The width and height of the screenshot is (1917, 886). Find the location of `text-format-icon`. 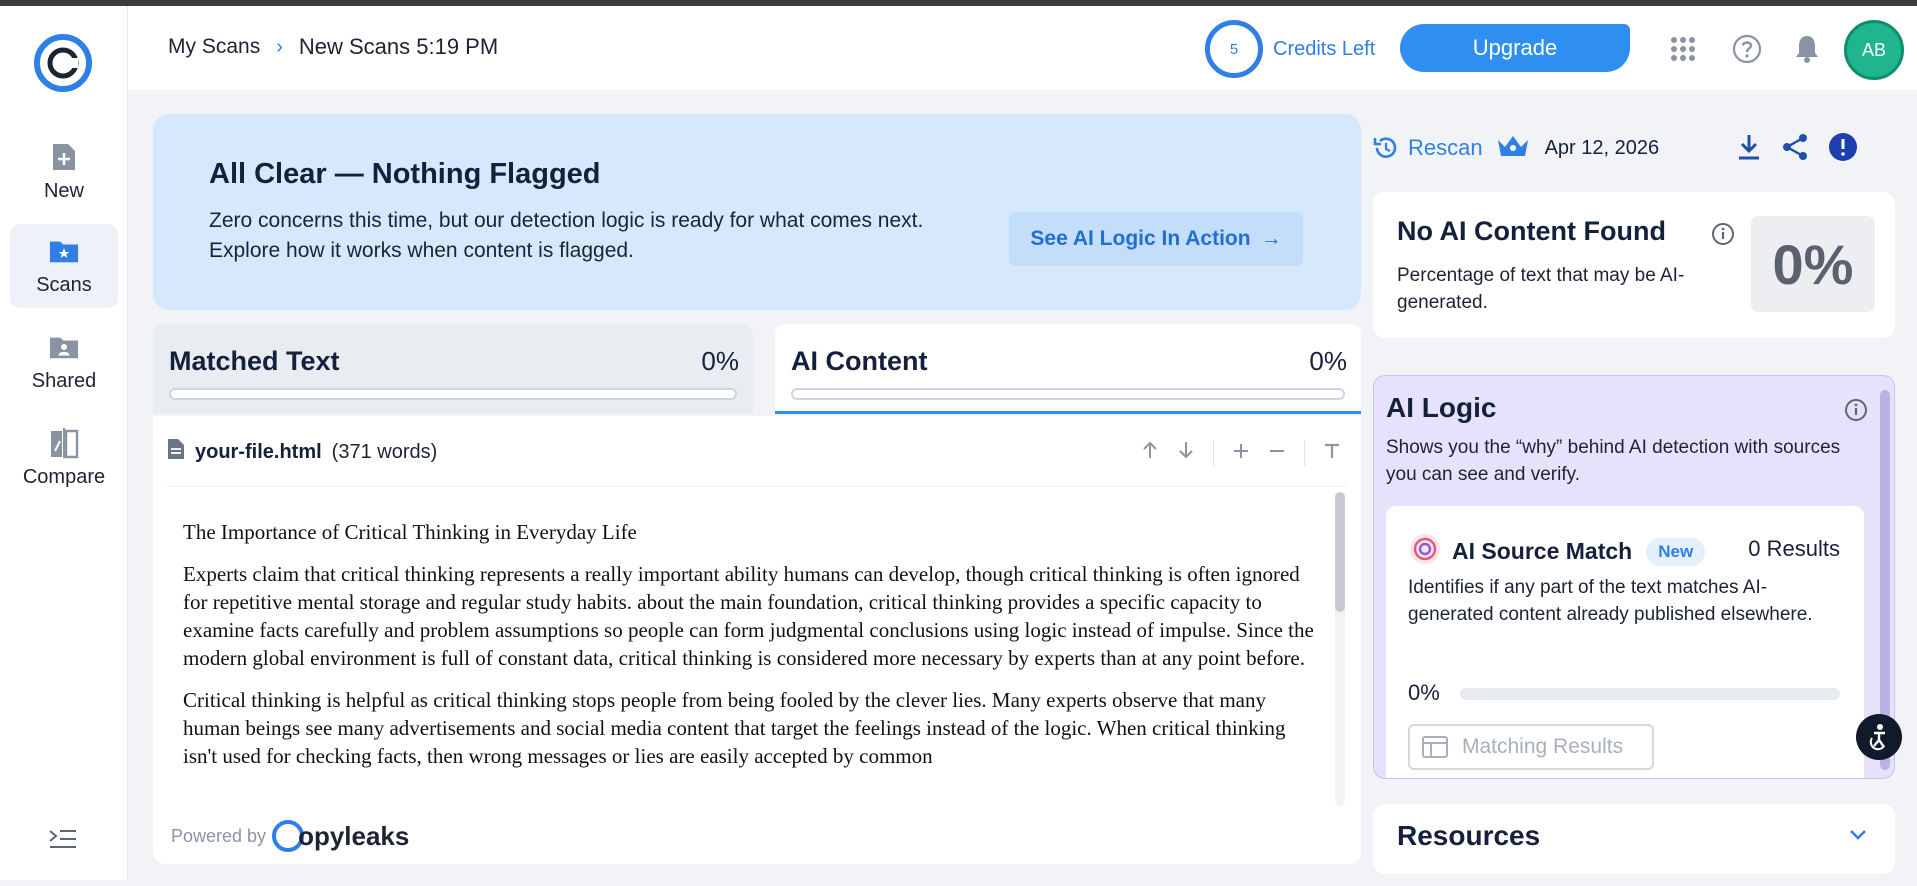

text-format-icon is located at coordinates (1332, 453).